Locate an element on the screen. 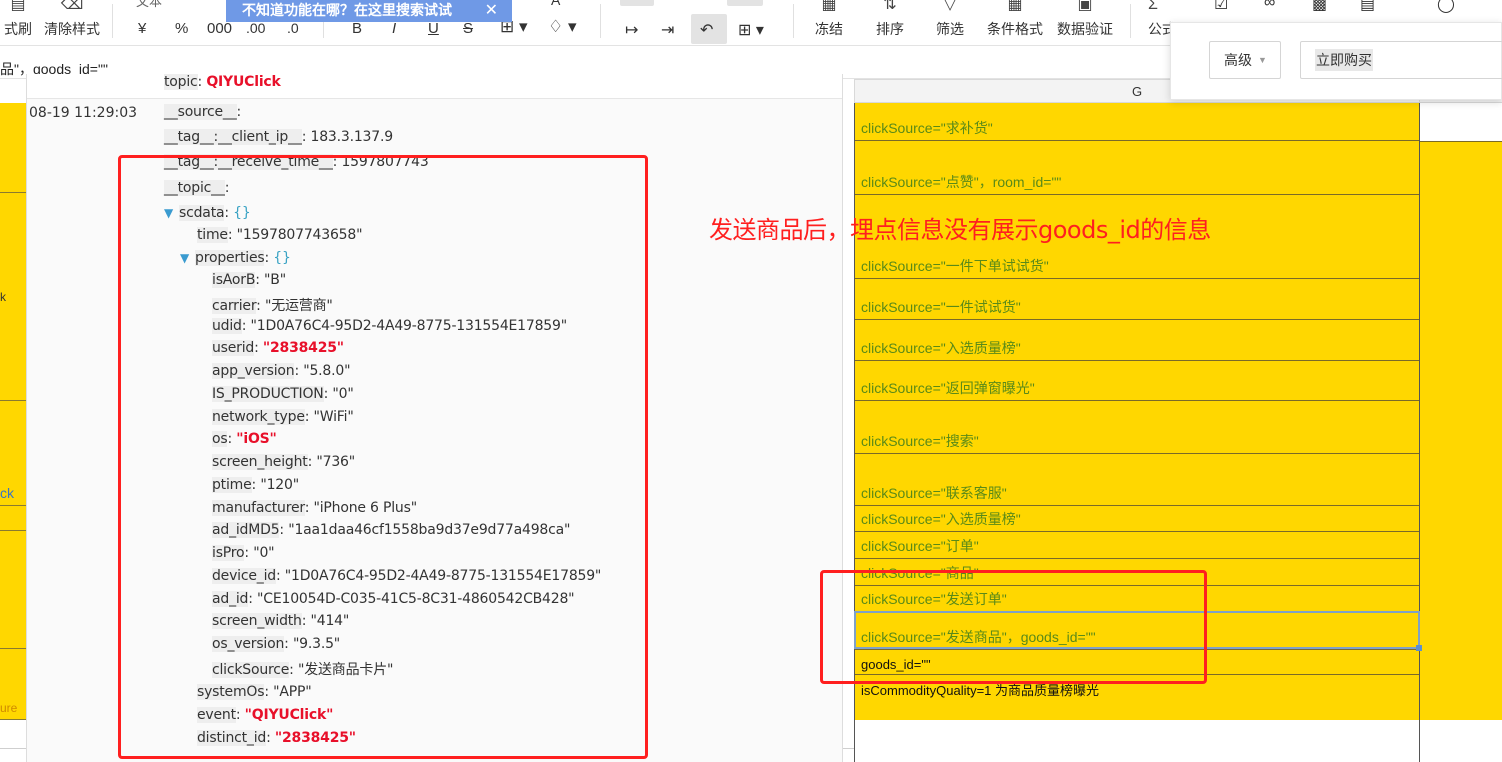 The width and height of the screenshot is (1502, 762). freeze-button: ▦ 冻结 is located at coordinates (829, 23).